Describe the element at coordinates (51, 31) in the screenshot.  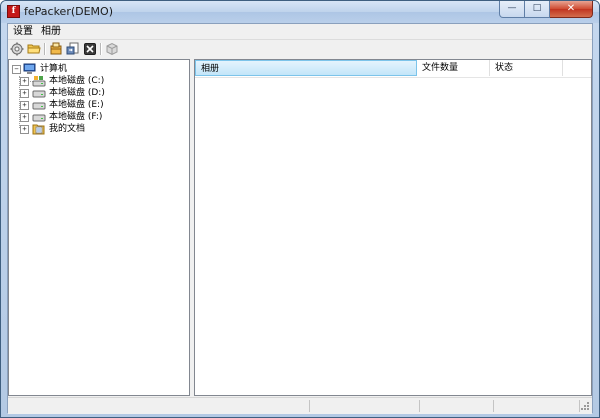
I see `menu-album: 相册` at that location.